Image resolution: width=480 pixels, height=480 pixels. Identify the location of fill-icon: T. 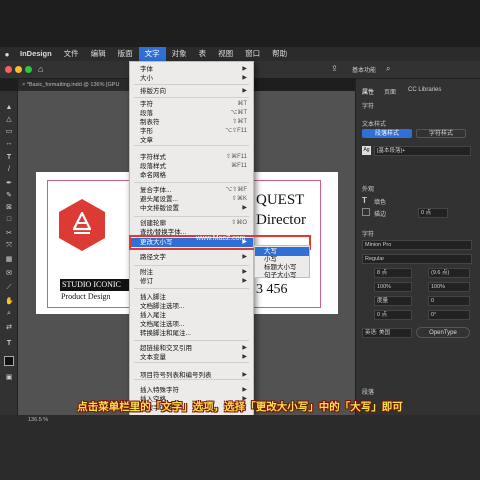
(364, 200).